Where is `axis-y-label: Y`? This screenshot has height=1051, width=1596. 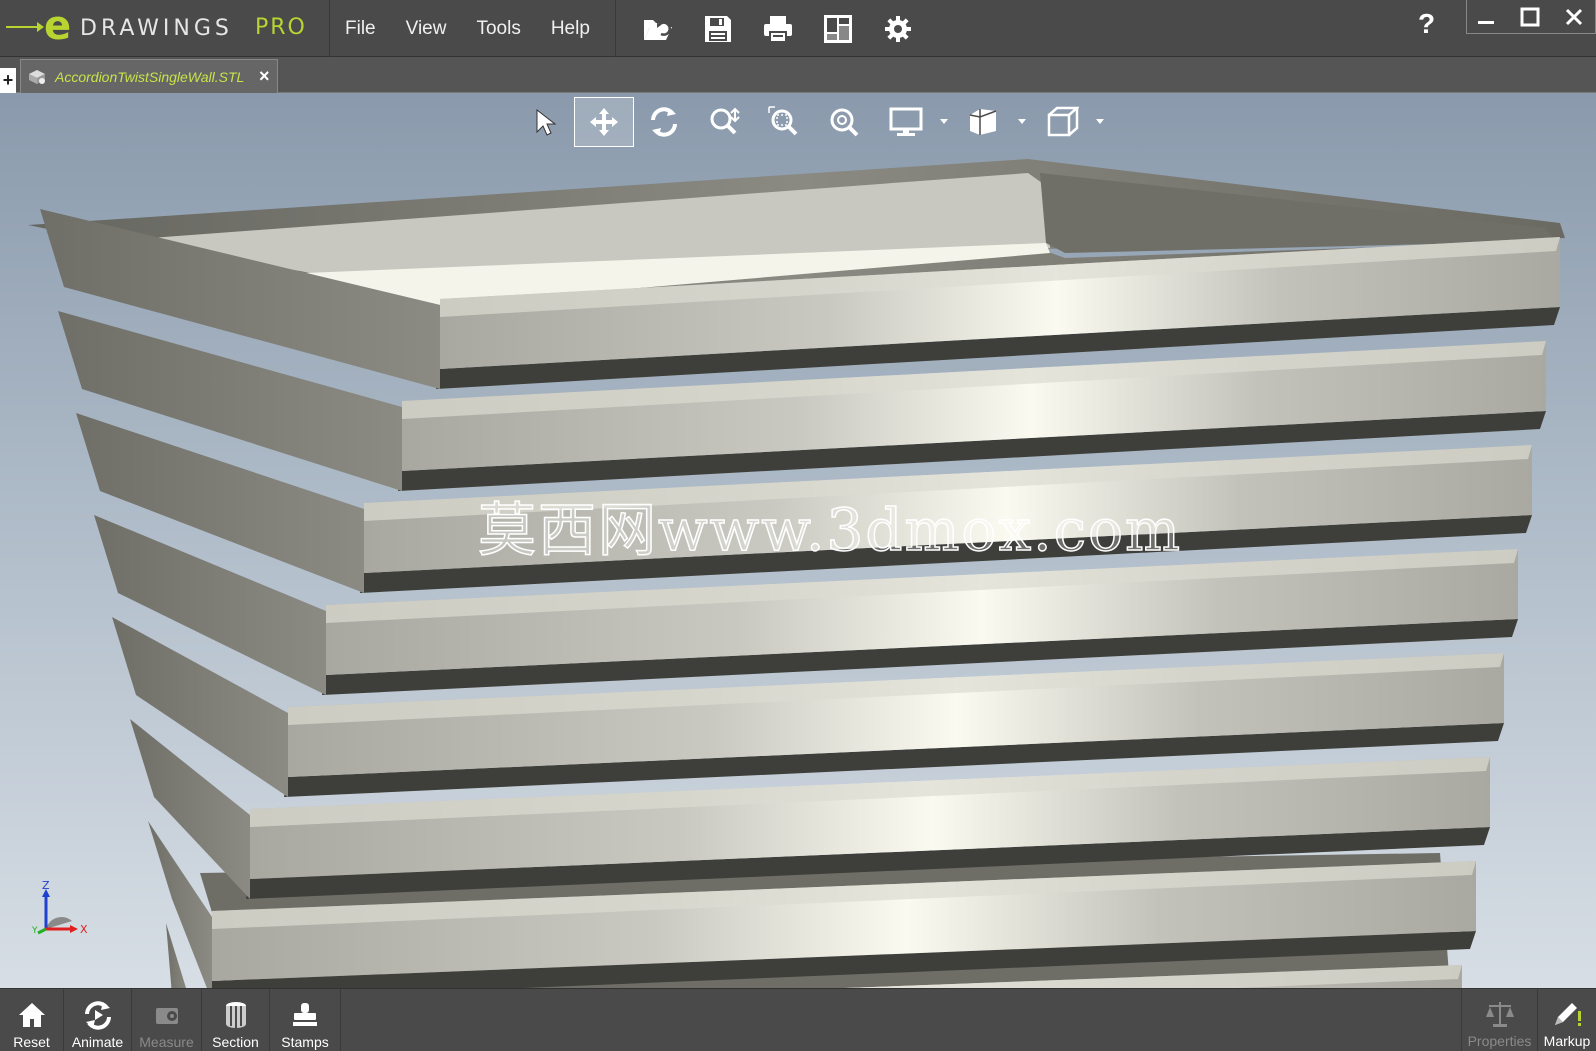 axis-y-label: Y is located at coordinates (34, 931).